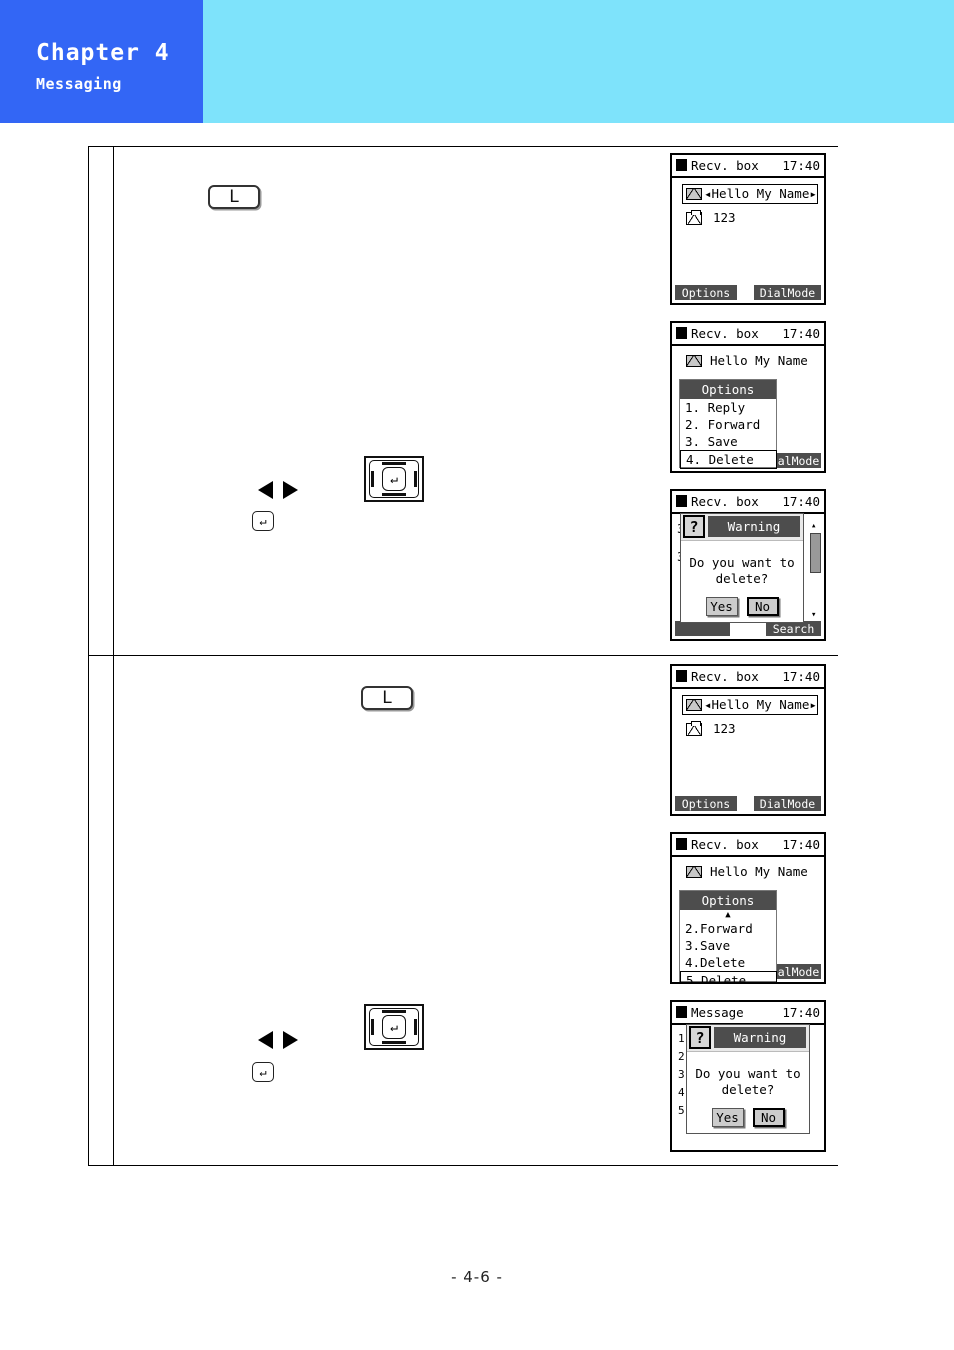  Describe the element at coordinates (463, 146) in the screenshot. I see `table-top-border` at that location.